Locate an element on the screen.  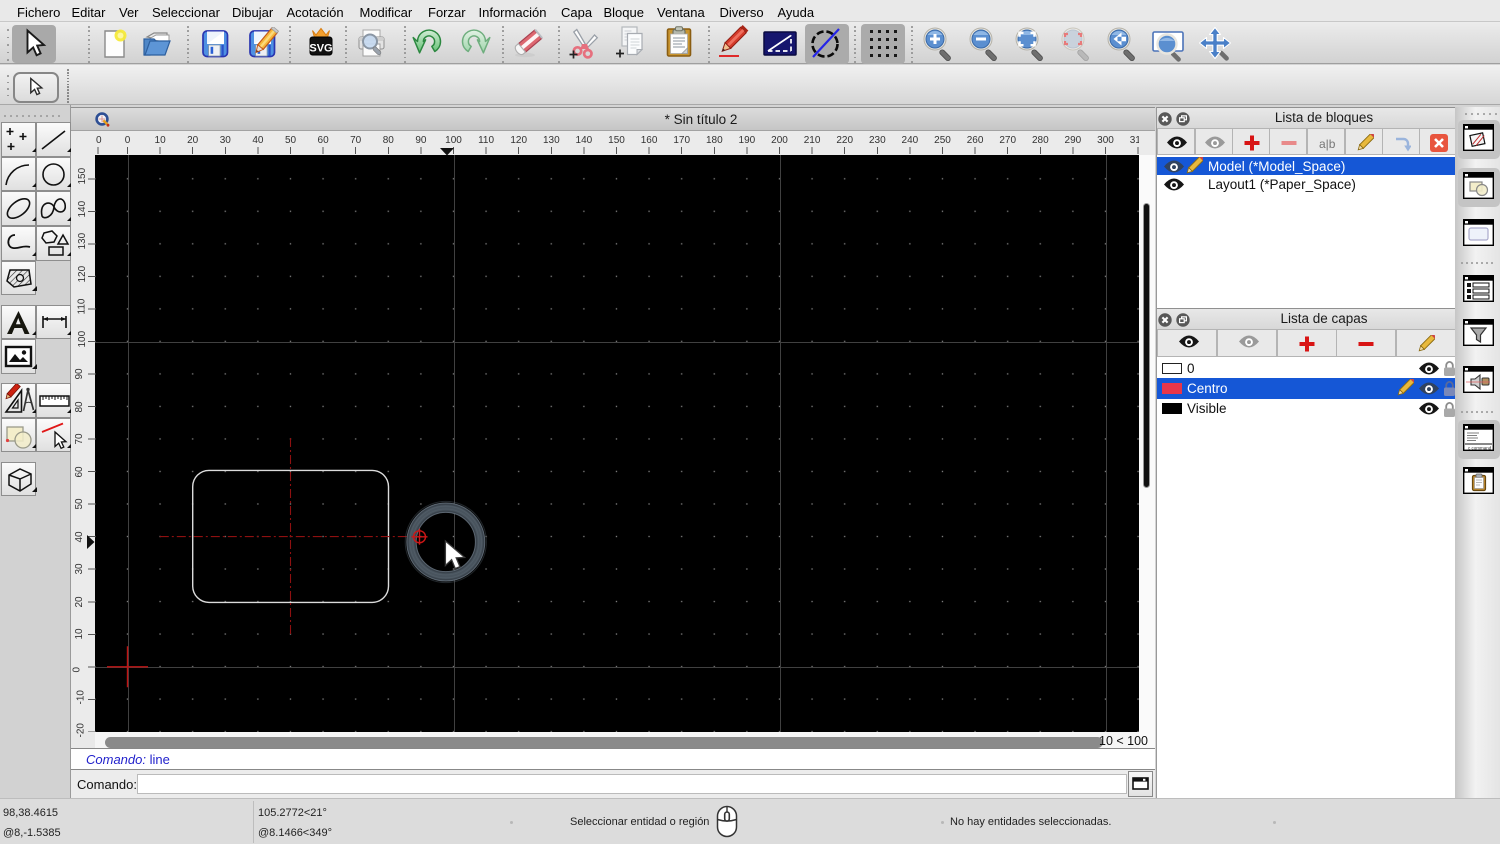
svg-text: SVG is located at coordinates (320, 49).